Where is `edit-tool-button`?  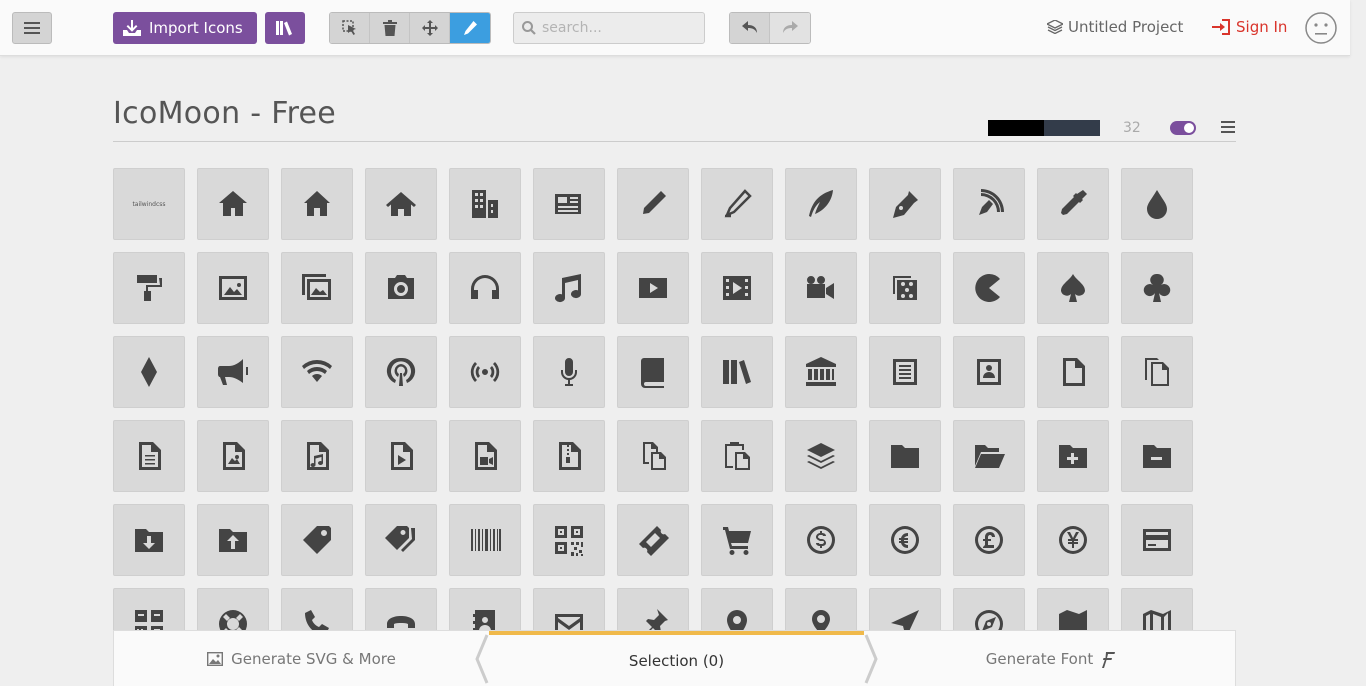
edit-tool-button is located at coordinates (470, 28).